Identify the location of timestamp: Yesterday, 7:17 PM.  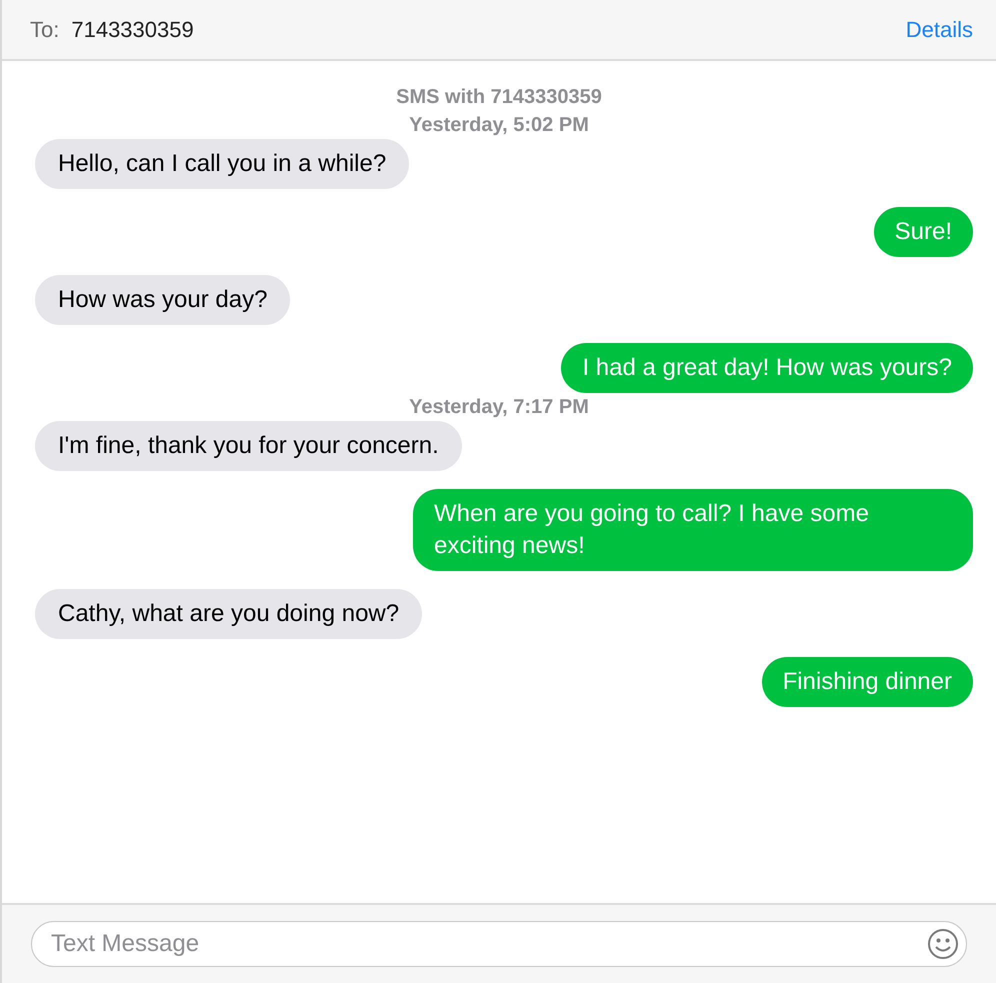
(499, 407).